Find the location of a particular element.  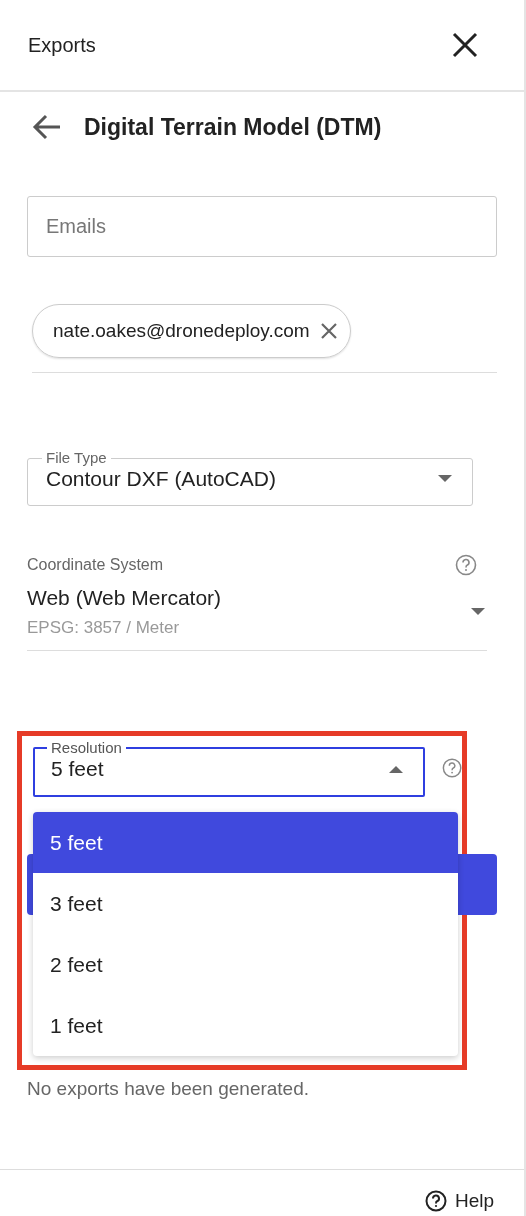

empty-message: No exports have been generated. is located at coordinates (169, 1089).